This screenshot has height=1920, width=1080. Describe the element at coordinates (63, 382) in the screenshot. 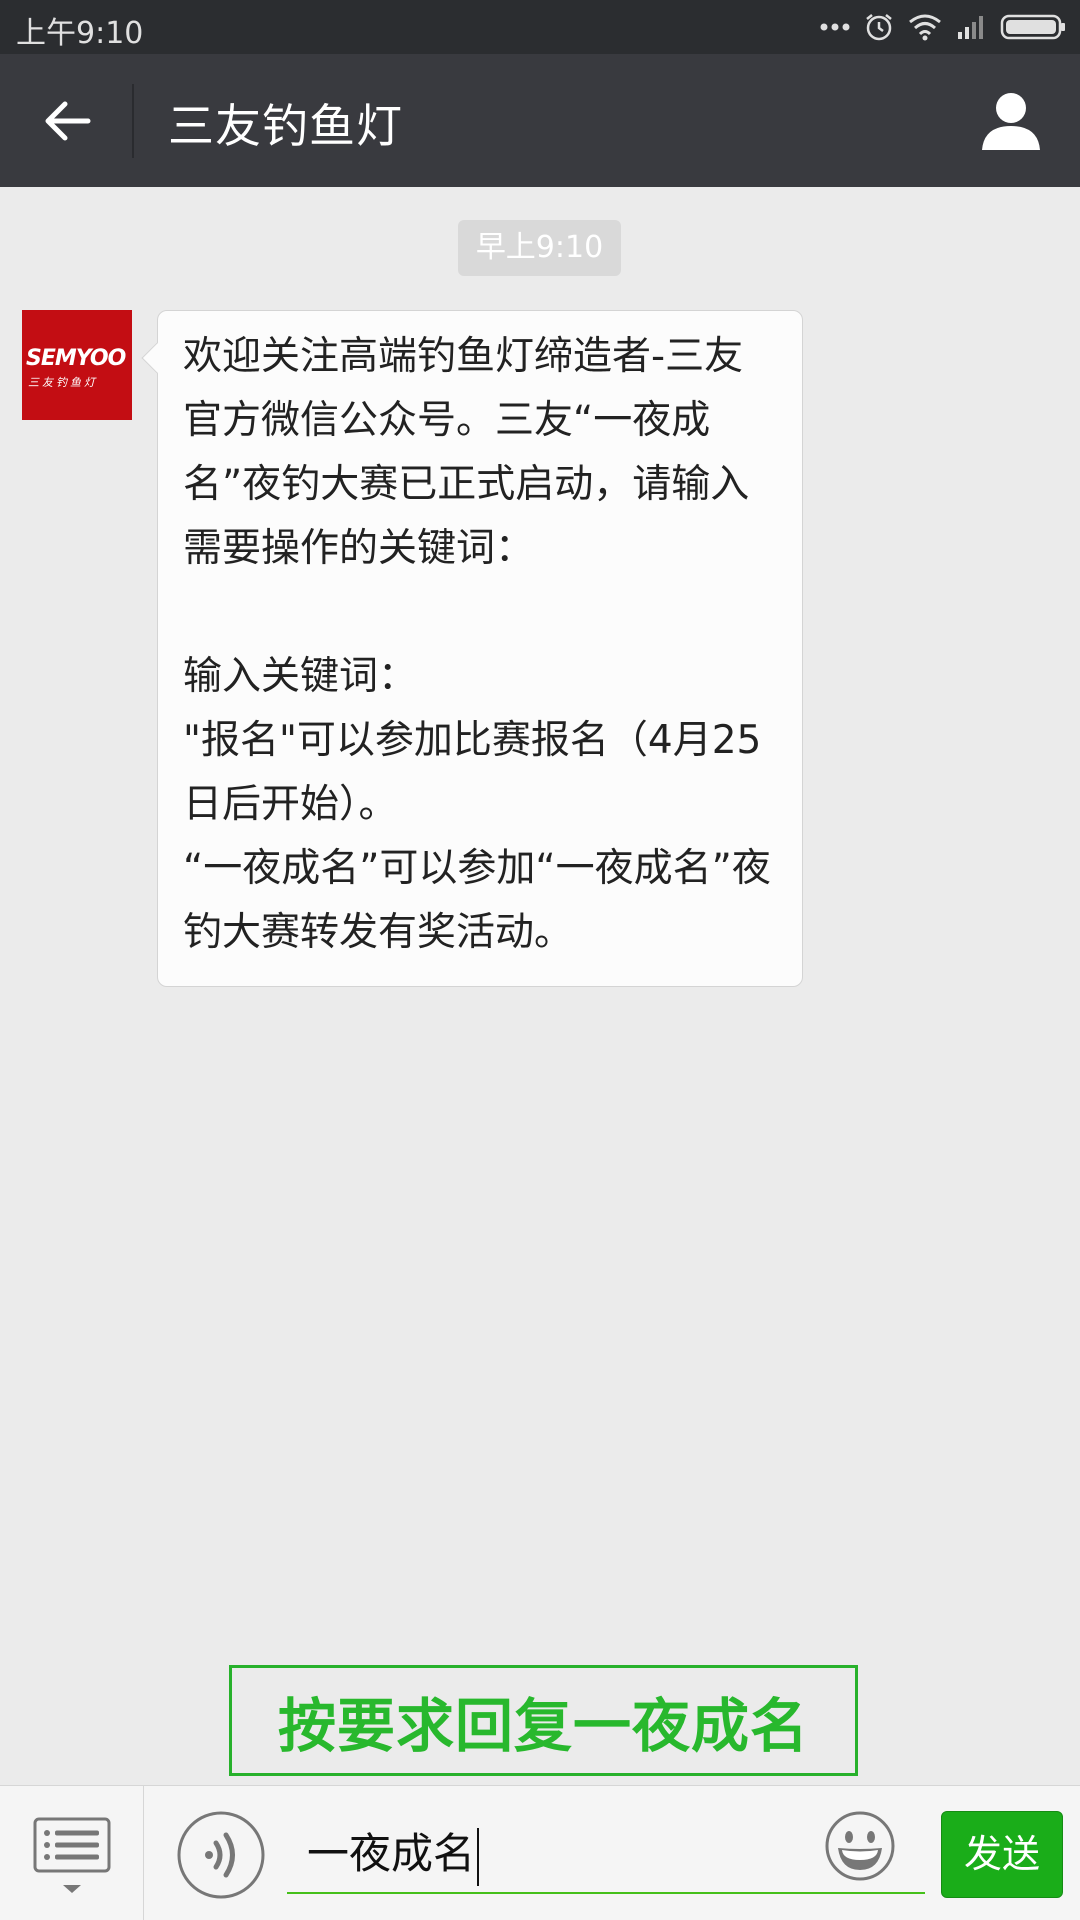

I see `avatar-sub-text: 三友钓鱼灯` at that location.